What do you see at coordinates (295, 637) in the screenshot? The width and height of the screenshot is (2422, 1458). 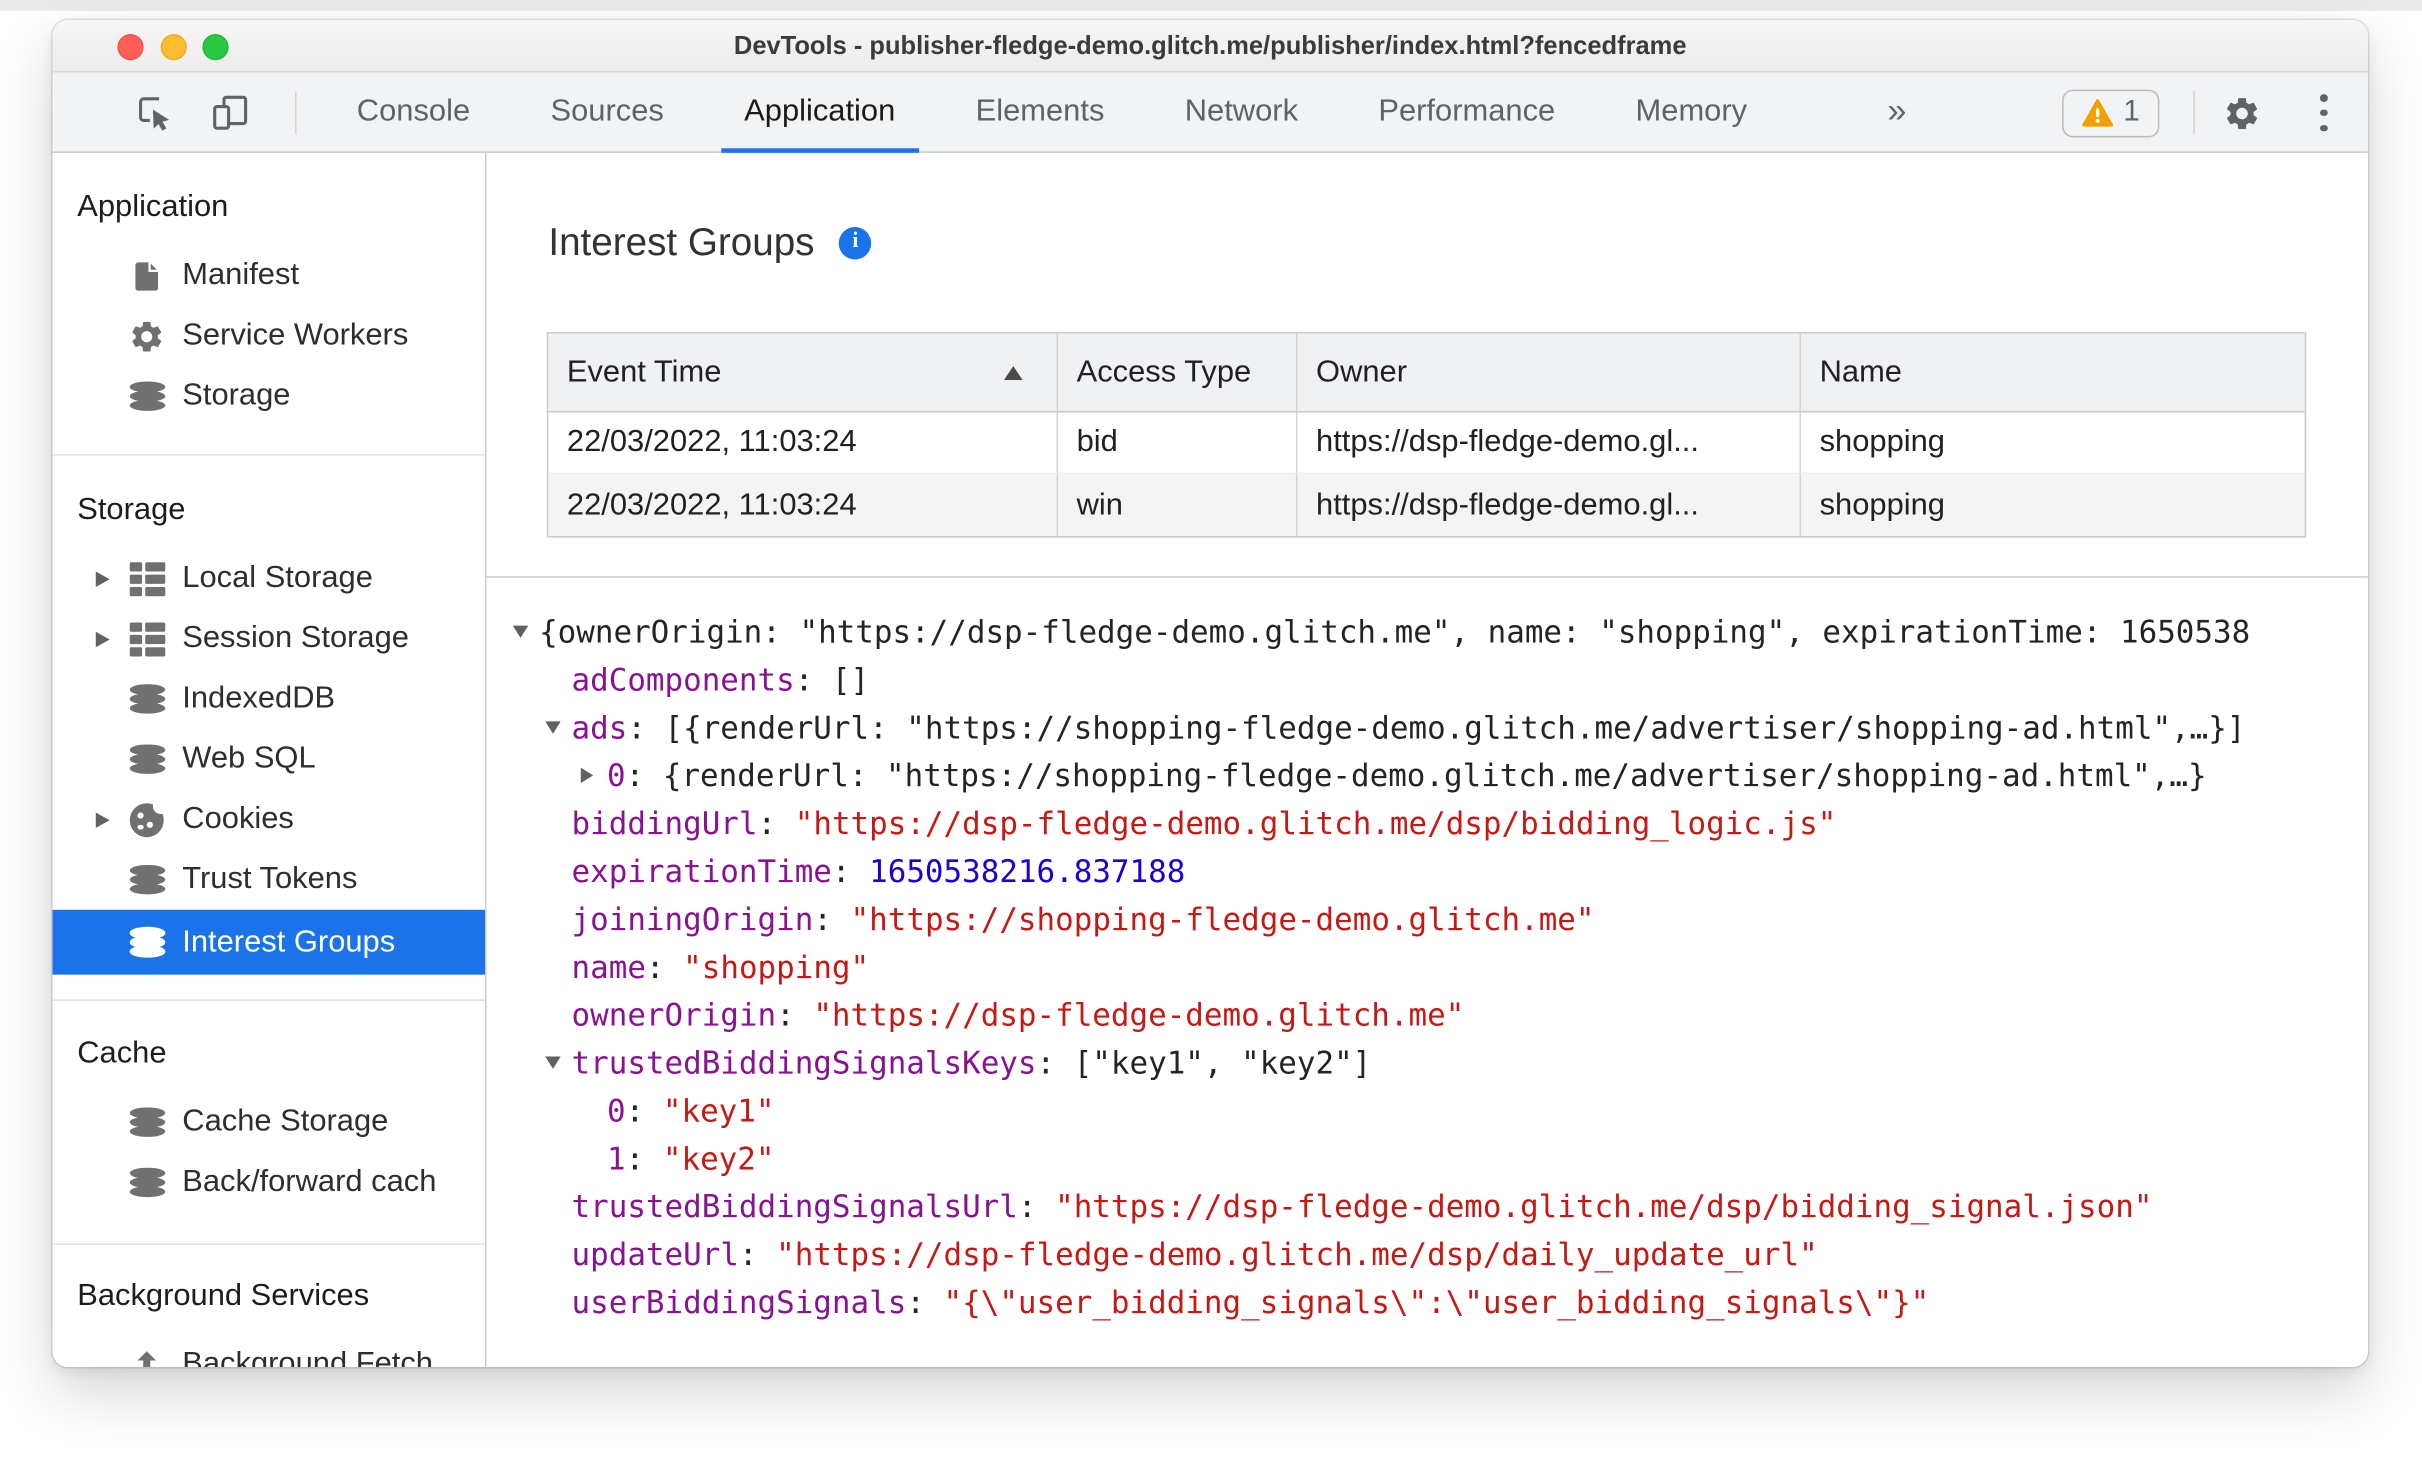 I see `sidebar-item-label: Session Storage` at bounding box center [295, 637].